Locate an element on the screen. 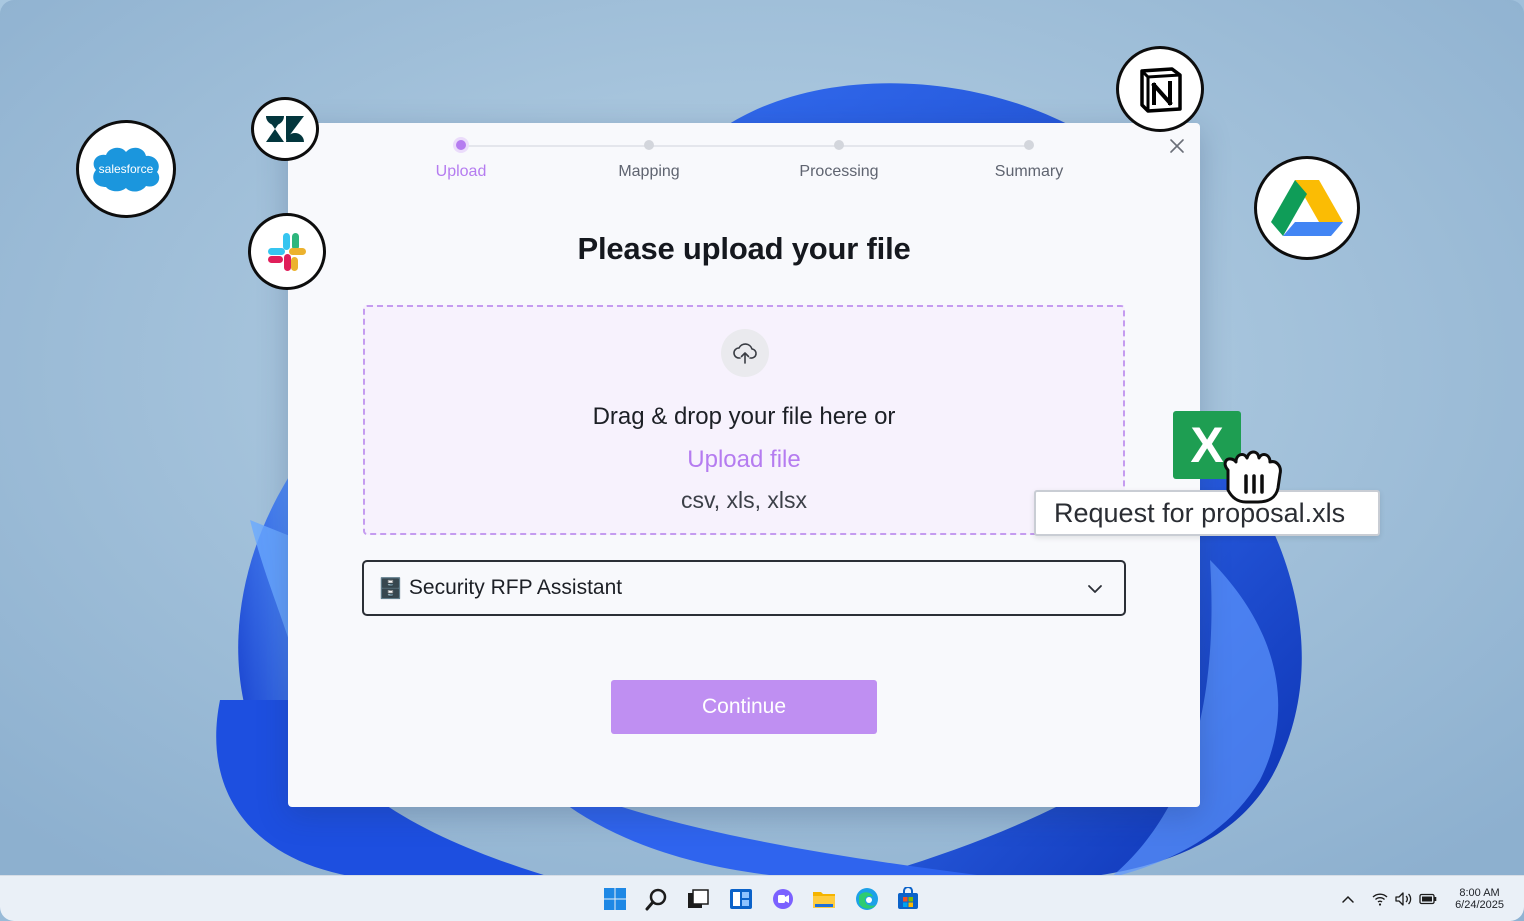  assistant-select: 🗄️ Security RFP Assistant is located at coordinates (744, 588).